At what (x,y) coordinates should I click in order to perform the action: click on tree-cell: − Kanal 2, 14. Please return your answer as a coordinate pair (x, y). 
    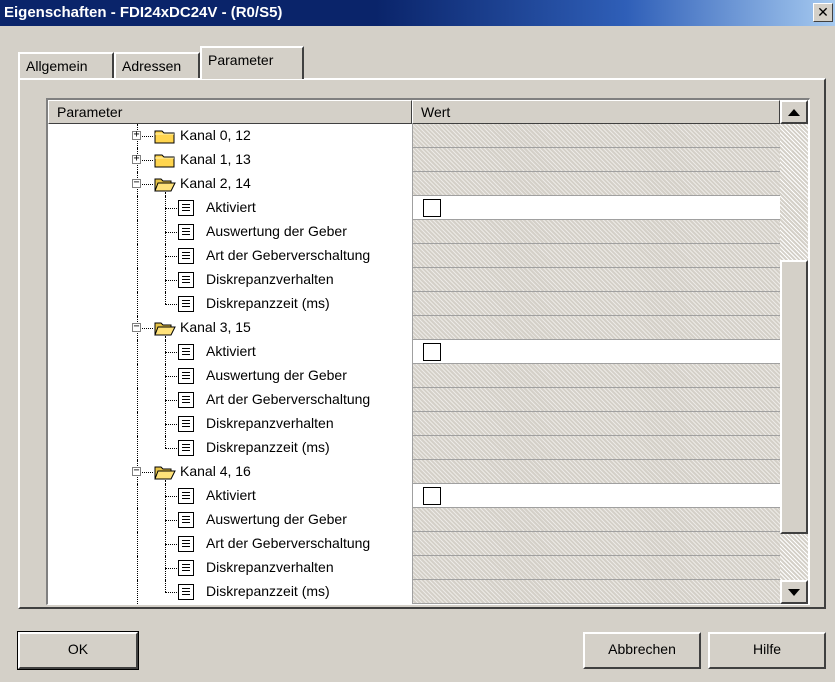
    Looking at the image, I should click on (230, 184).